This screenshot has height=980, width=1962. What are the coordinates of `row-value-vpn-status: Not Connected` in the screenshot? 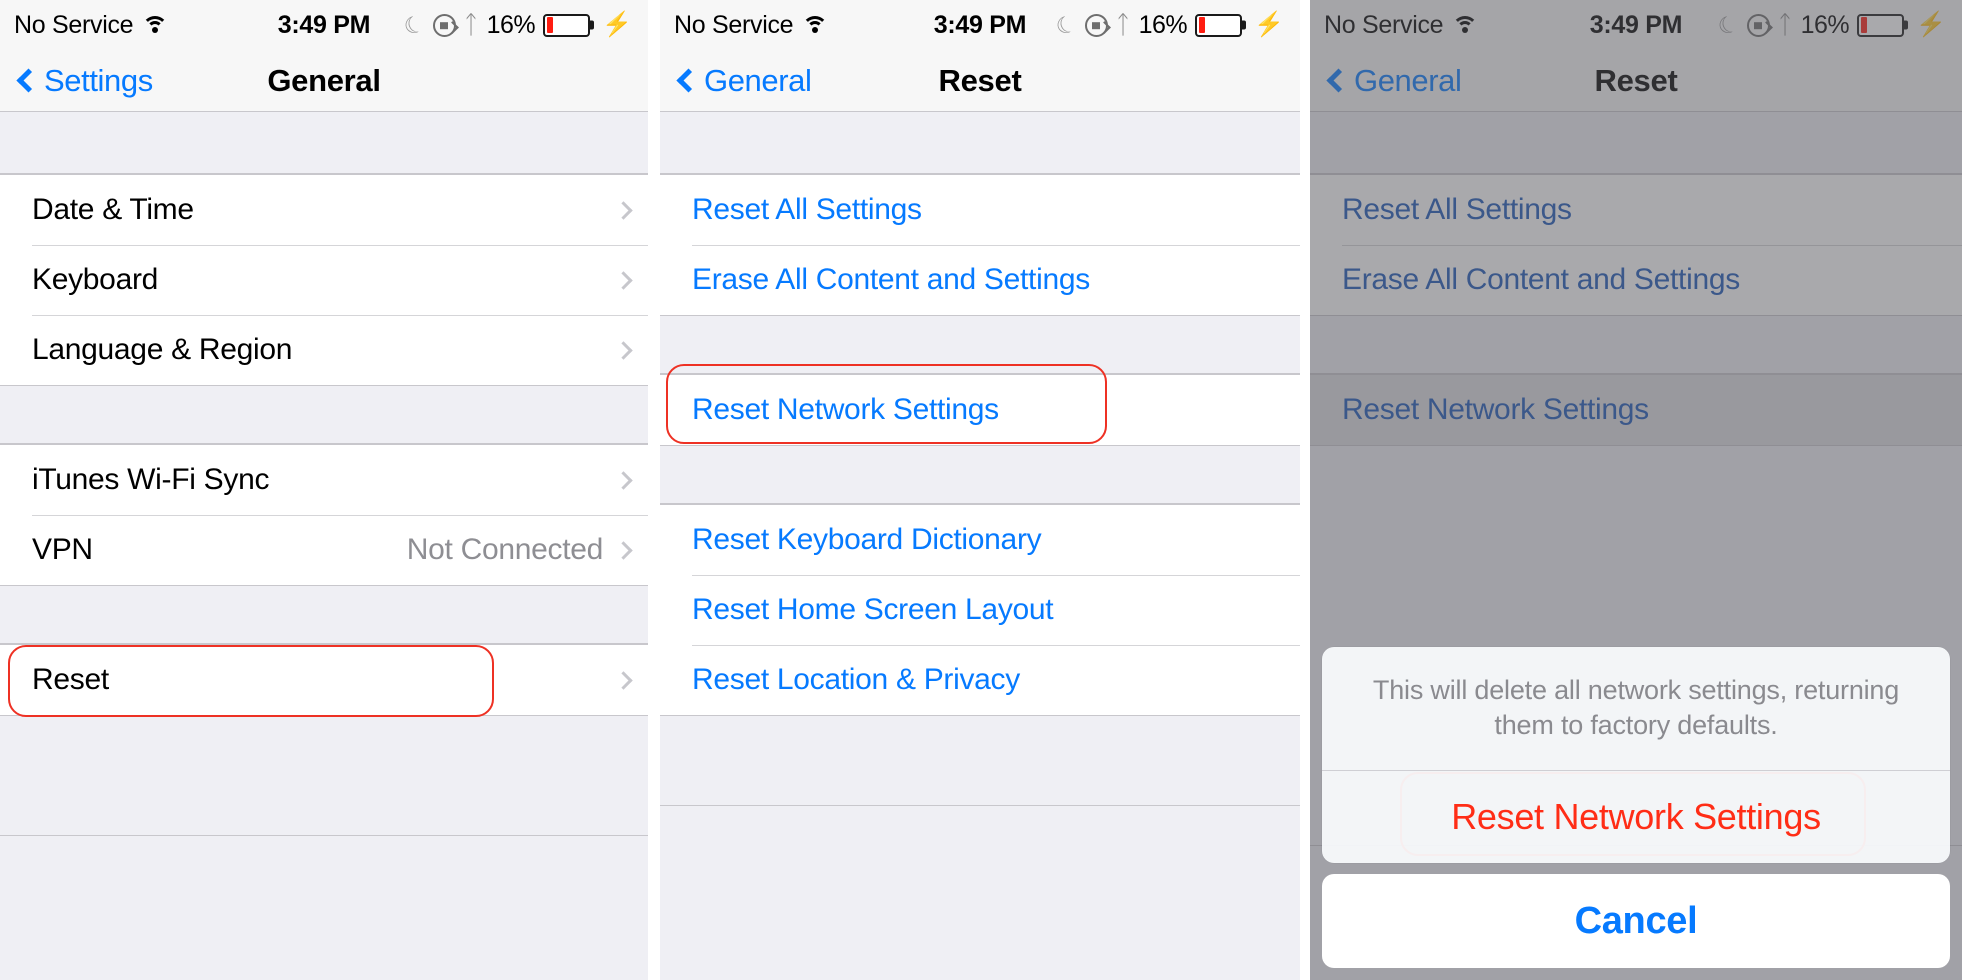 It's located at (505, 549).